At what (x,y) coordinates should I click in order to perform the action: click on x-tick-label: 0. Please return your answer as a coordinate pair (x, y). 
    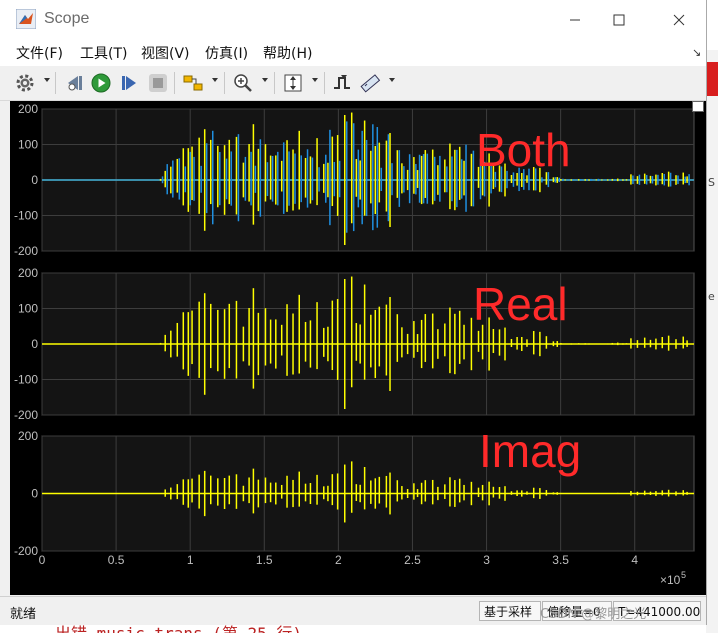
    Looking at the image, I should click on (42, 560).